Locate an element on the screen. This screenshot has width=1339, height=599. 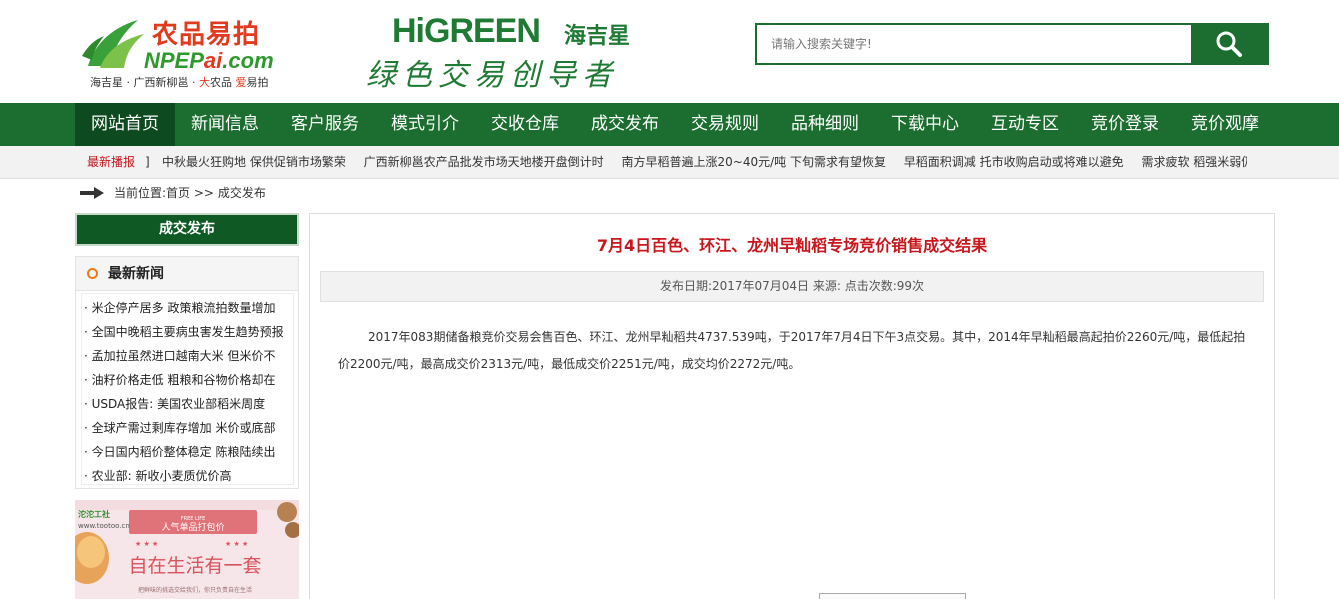
latest-news-header: 最新新闻 is located at coordinates (187, 274).